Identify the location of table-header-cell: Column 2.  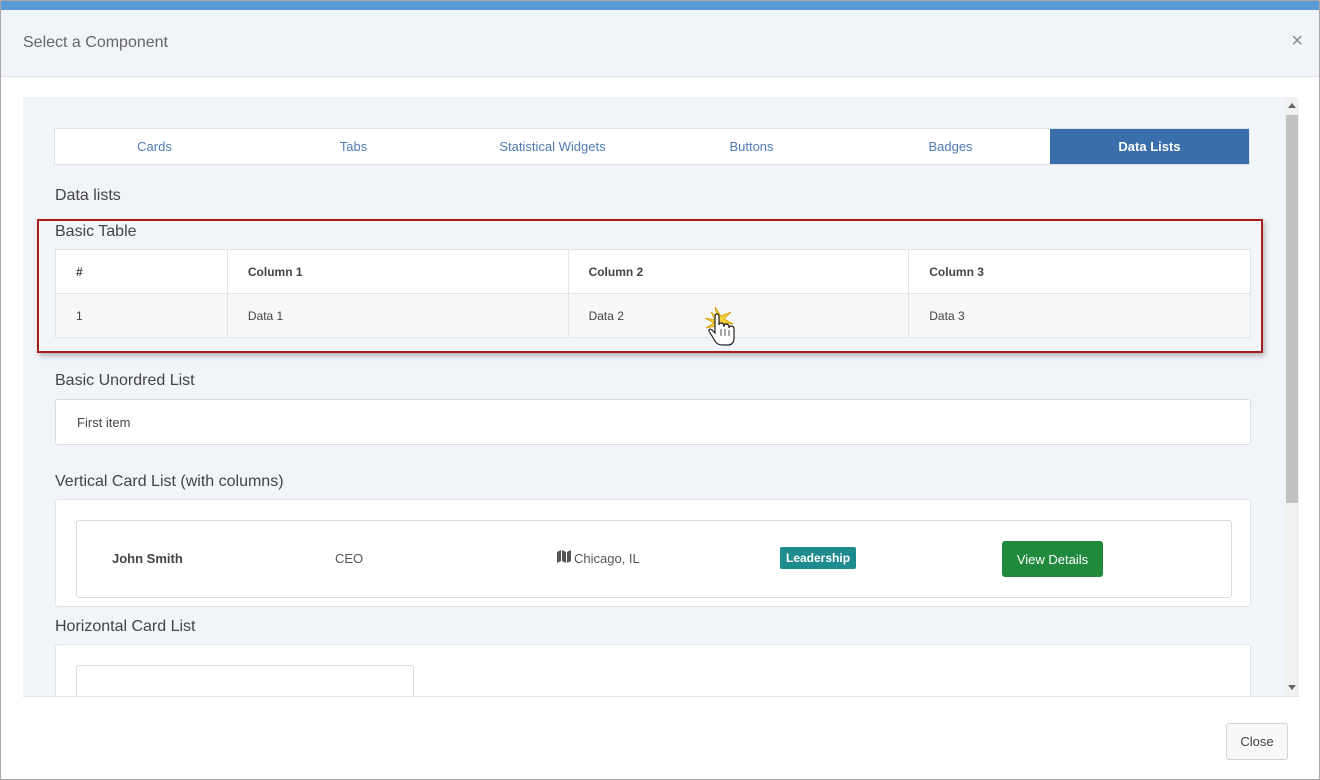
(738, 271).